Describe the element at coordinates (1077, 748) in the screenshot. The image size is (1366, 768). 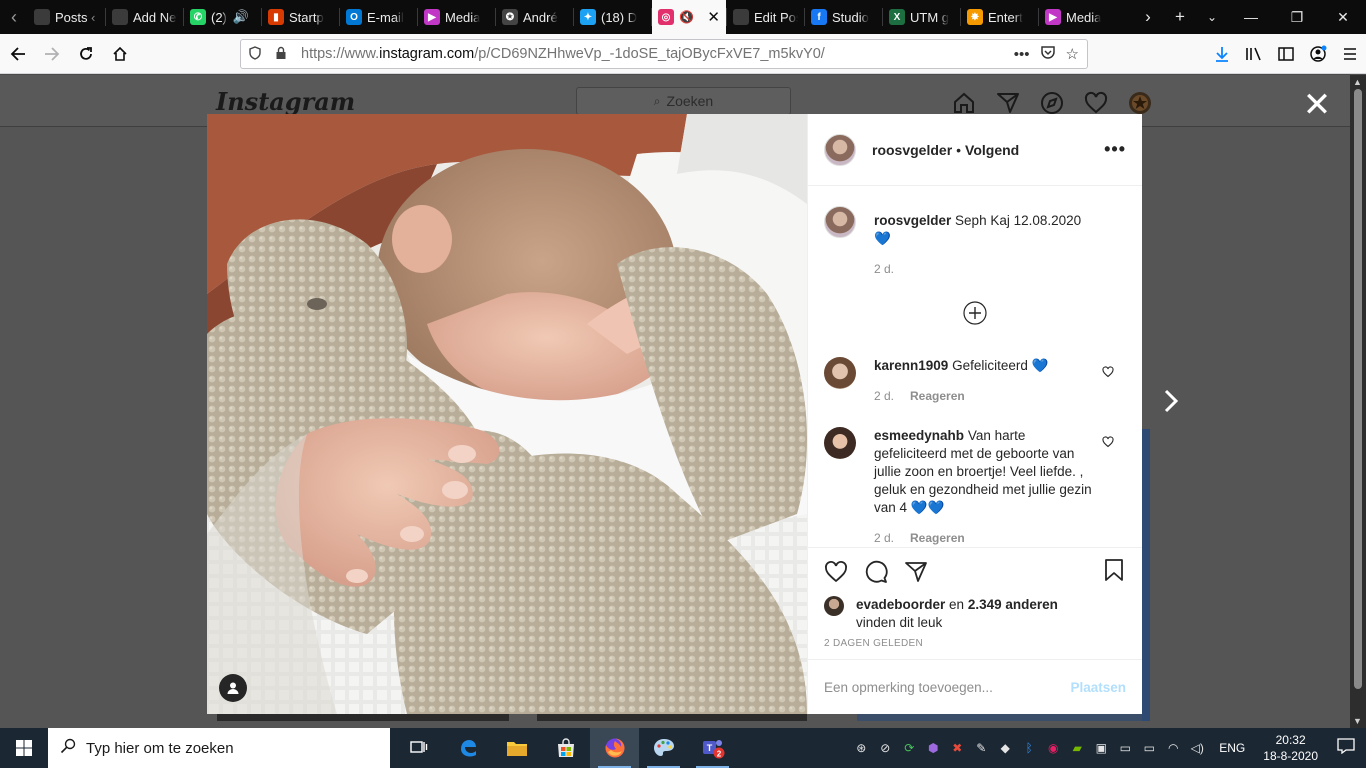
I see `nvidia-icon: ▰` at that location.